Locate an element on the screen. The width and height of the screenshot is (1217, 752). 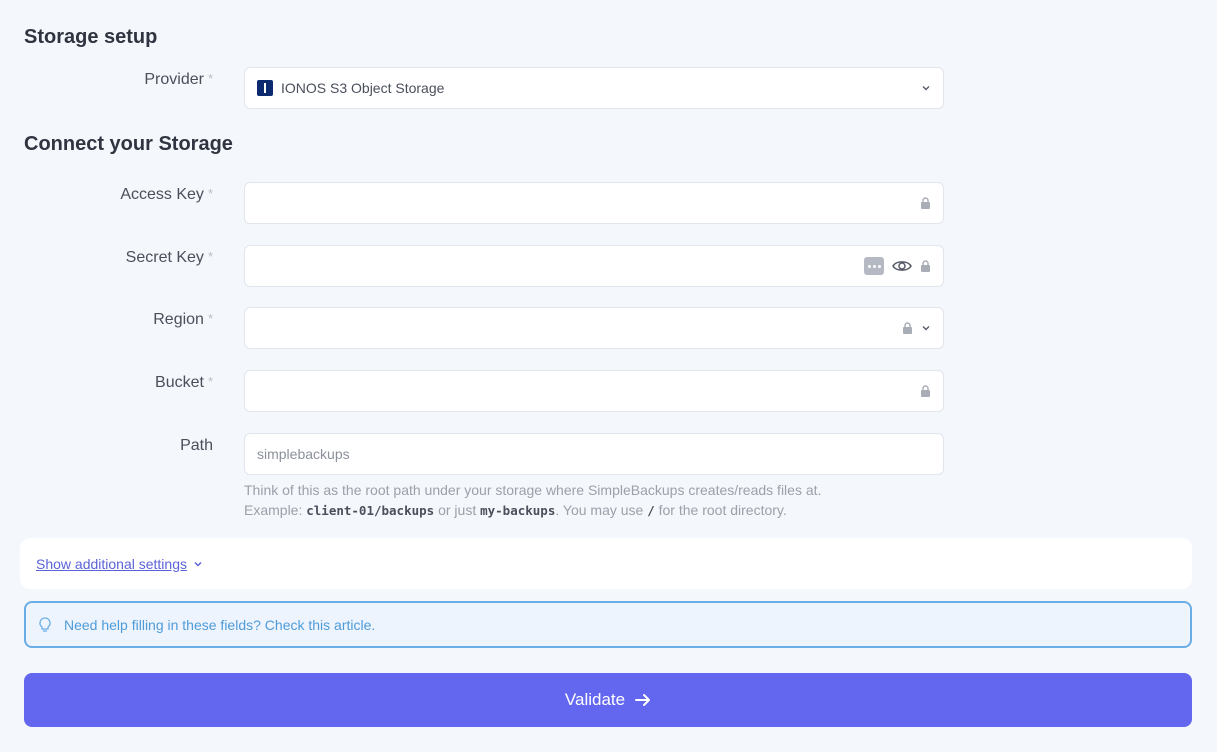
password-manager-icon is located at coordinates (874, 266).